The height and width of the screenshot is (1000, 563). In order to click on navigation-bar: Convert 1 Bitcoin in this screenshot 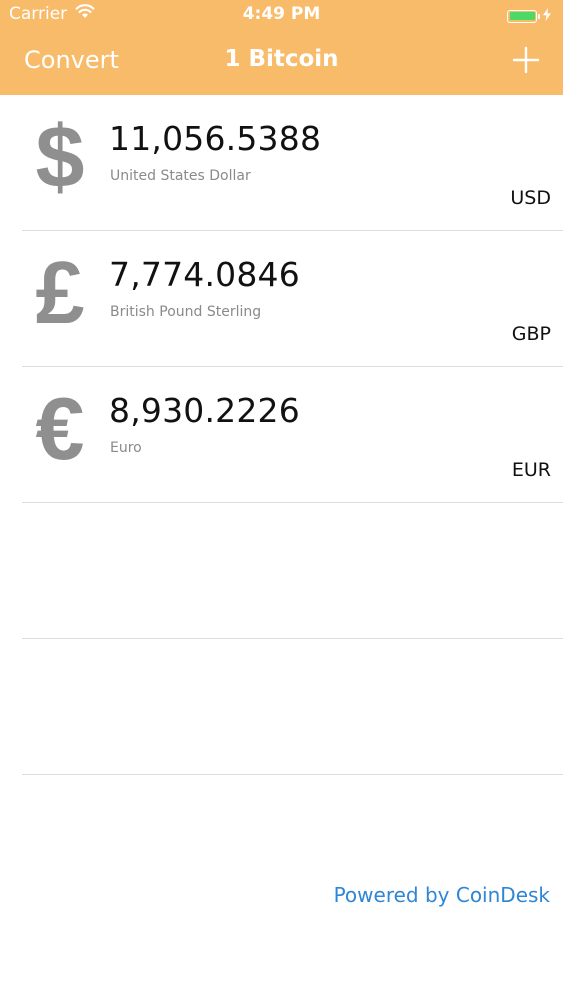, I will do `click(281, 62)`.